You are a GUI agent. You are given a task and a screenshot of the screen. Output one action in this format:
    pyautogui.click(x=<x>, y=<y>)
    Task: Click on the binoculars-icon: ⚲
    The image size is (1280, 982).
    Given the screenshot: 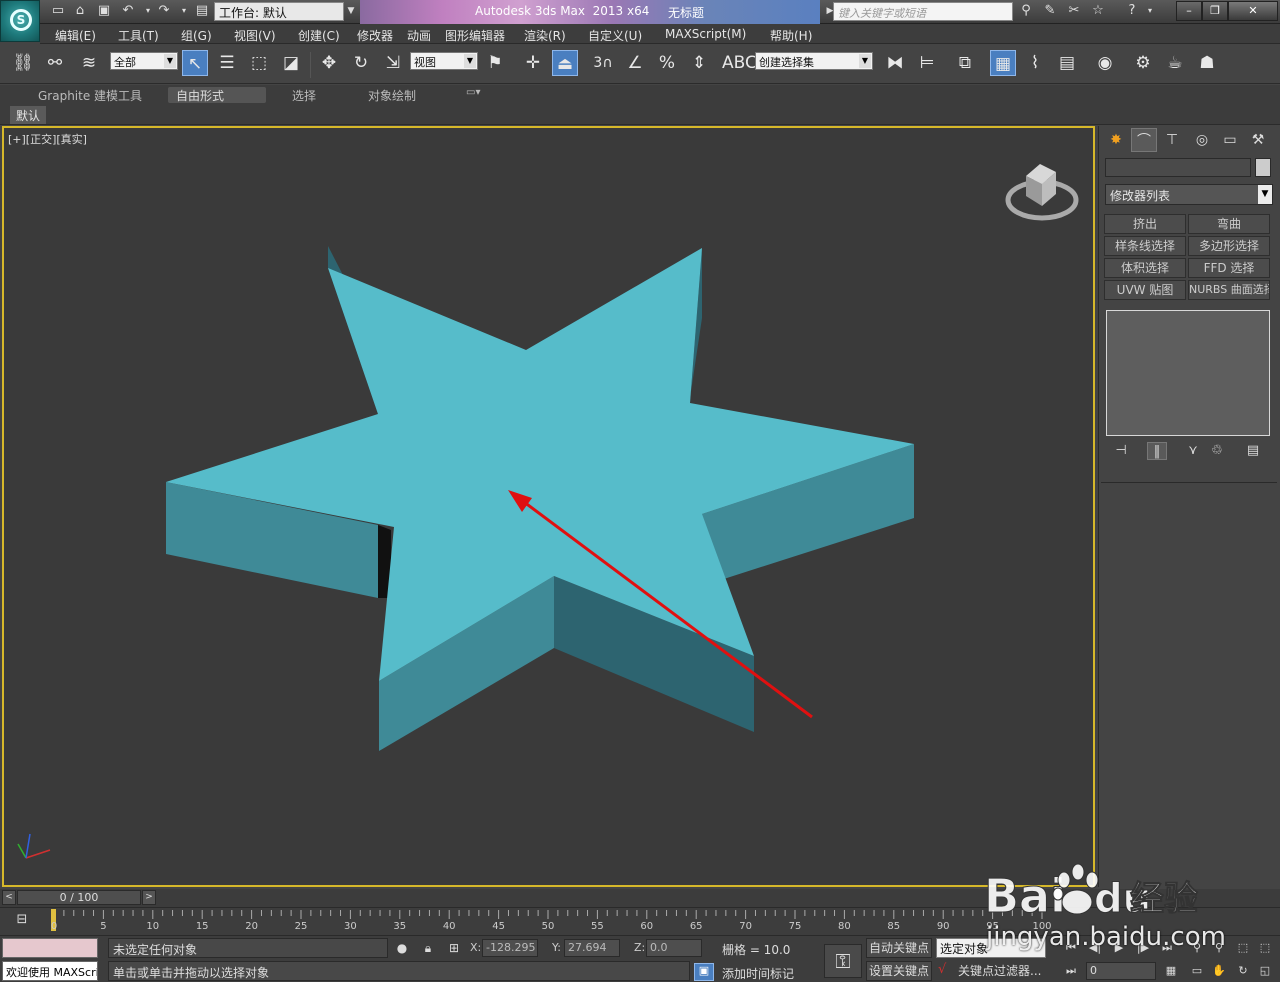 What is the action you would take?
    pyautogui.click(x=1026, y=11)
    